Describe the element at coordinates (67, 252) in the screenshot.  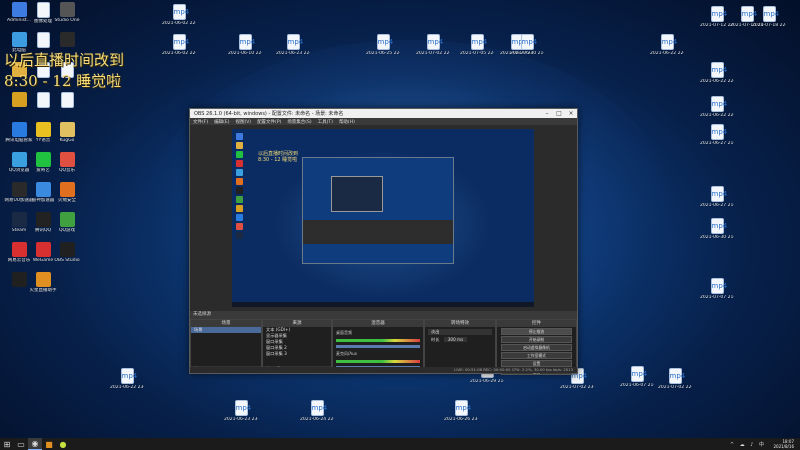
I see `desktop-shortcut: OBS Studio` at that location.